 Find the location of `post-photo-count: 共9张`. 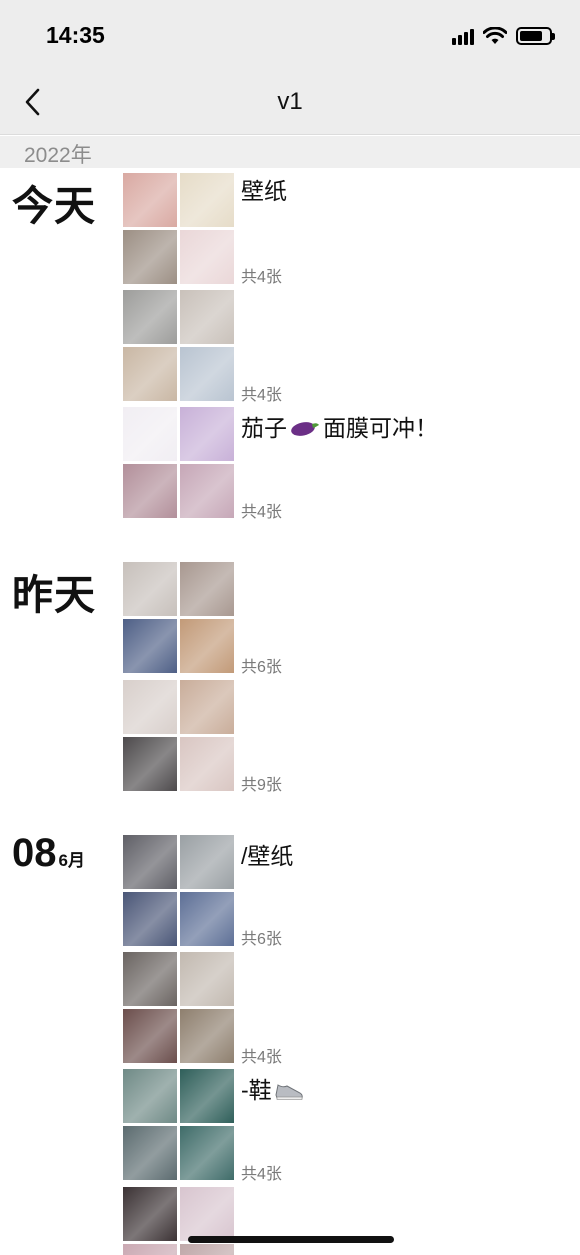

post-photo-count: 共9张 is located at coordinates (261, 785).